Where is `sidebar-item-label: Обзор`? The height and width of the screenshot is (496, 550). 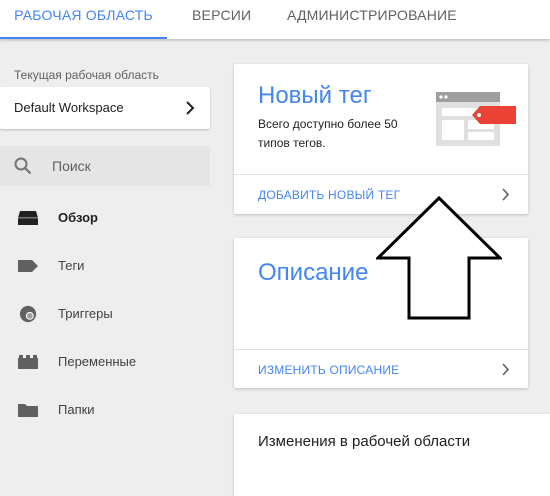
sidebar-item-label: Обзор is located at coordinates (78, 217).